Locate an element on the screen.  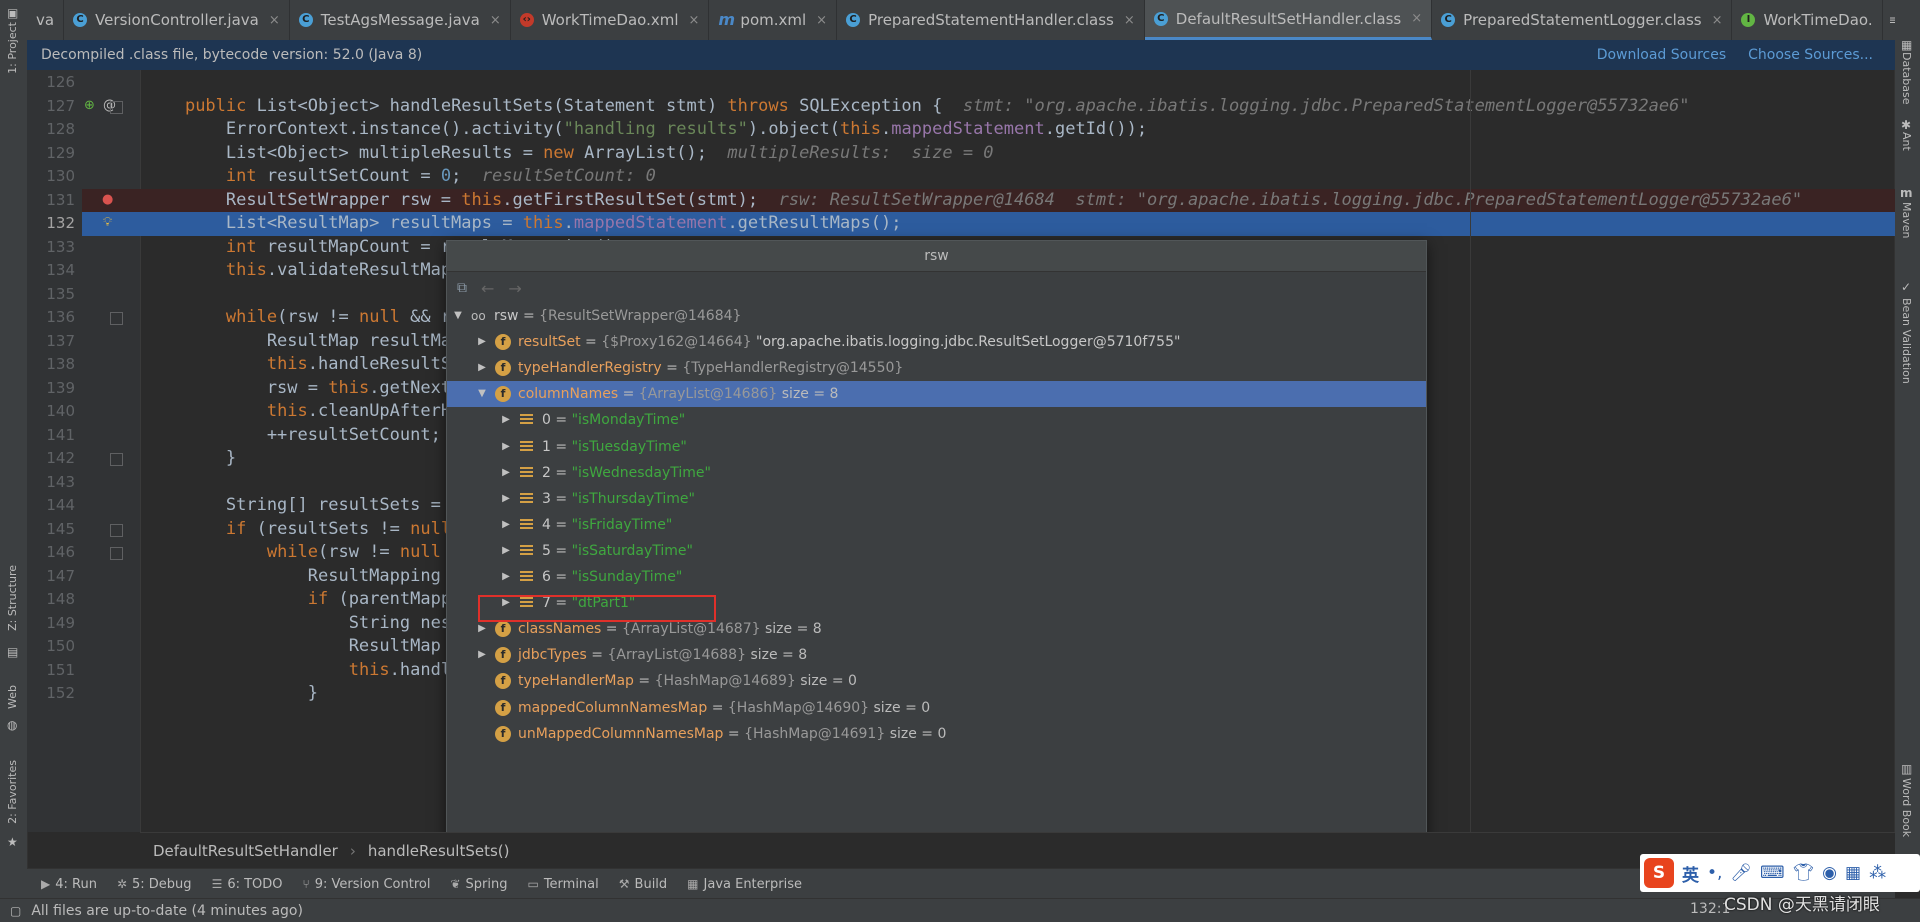
editor-tab: C PreparedStatementHandler.class × is located at coordinates (991, 20).